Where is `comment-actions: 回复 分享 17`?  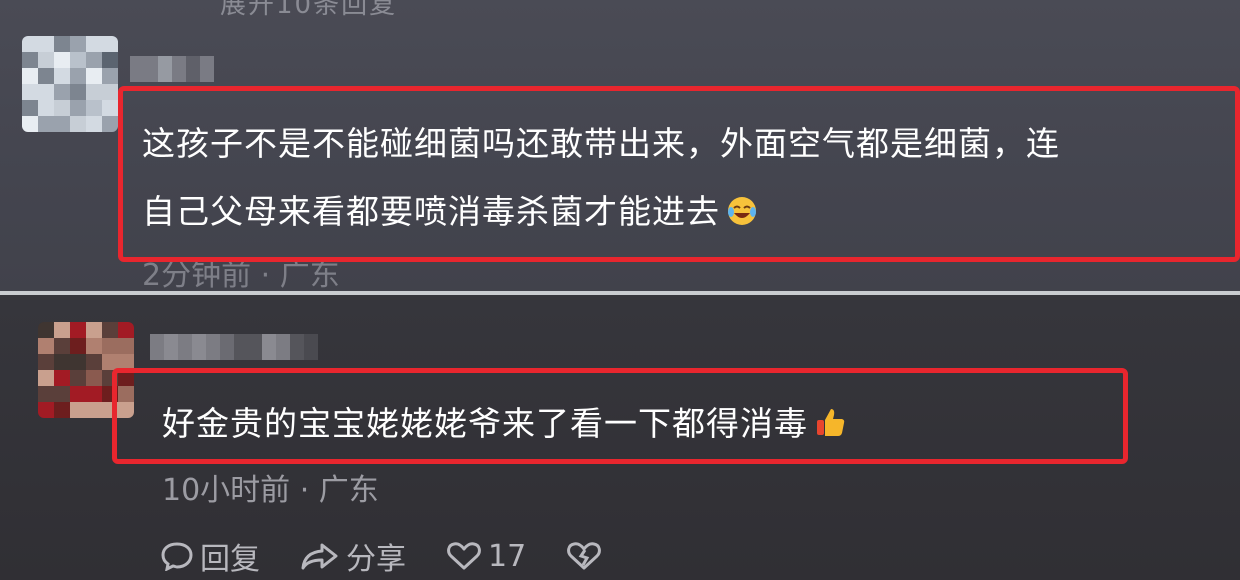 comment-actions: 回复 分享 17 is located at coordinates (404, 556).